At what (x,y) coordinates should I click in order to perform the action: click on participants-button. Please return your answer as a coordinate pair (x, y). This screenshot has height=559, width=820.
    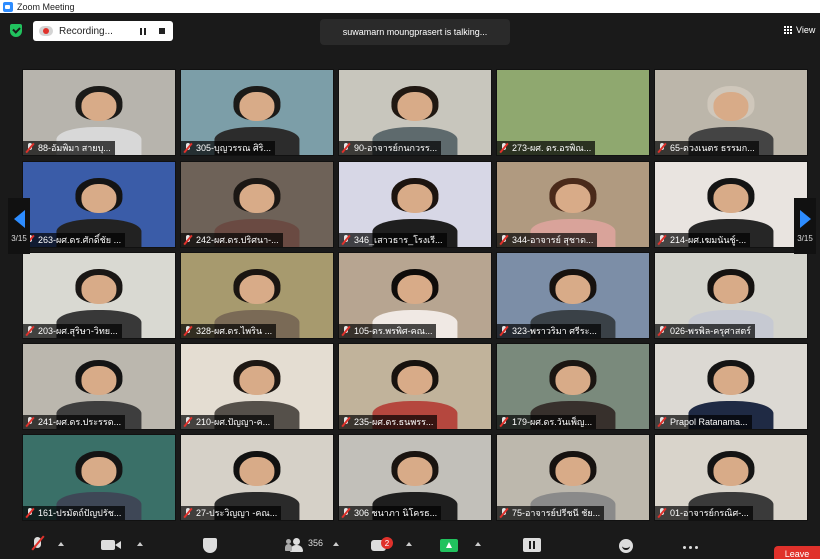
    Looking at the image, I should click on (295, 544).